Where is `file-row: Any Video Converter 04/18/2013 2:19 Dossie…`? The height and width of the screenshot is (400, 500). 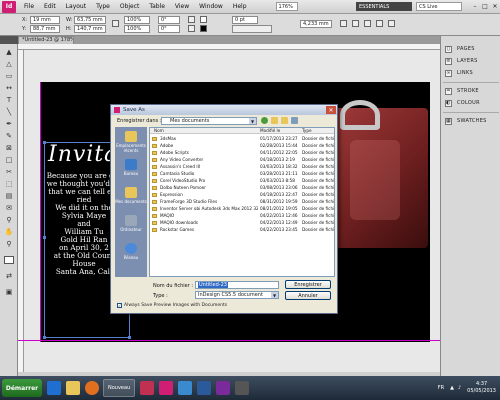 file-row: Any Video Converter 04/18/2013 2:19 Dossie… is located at coordinates (242, 160).